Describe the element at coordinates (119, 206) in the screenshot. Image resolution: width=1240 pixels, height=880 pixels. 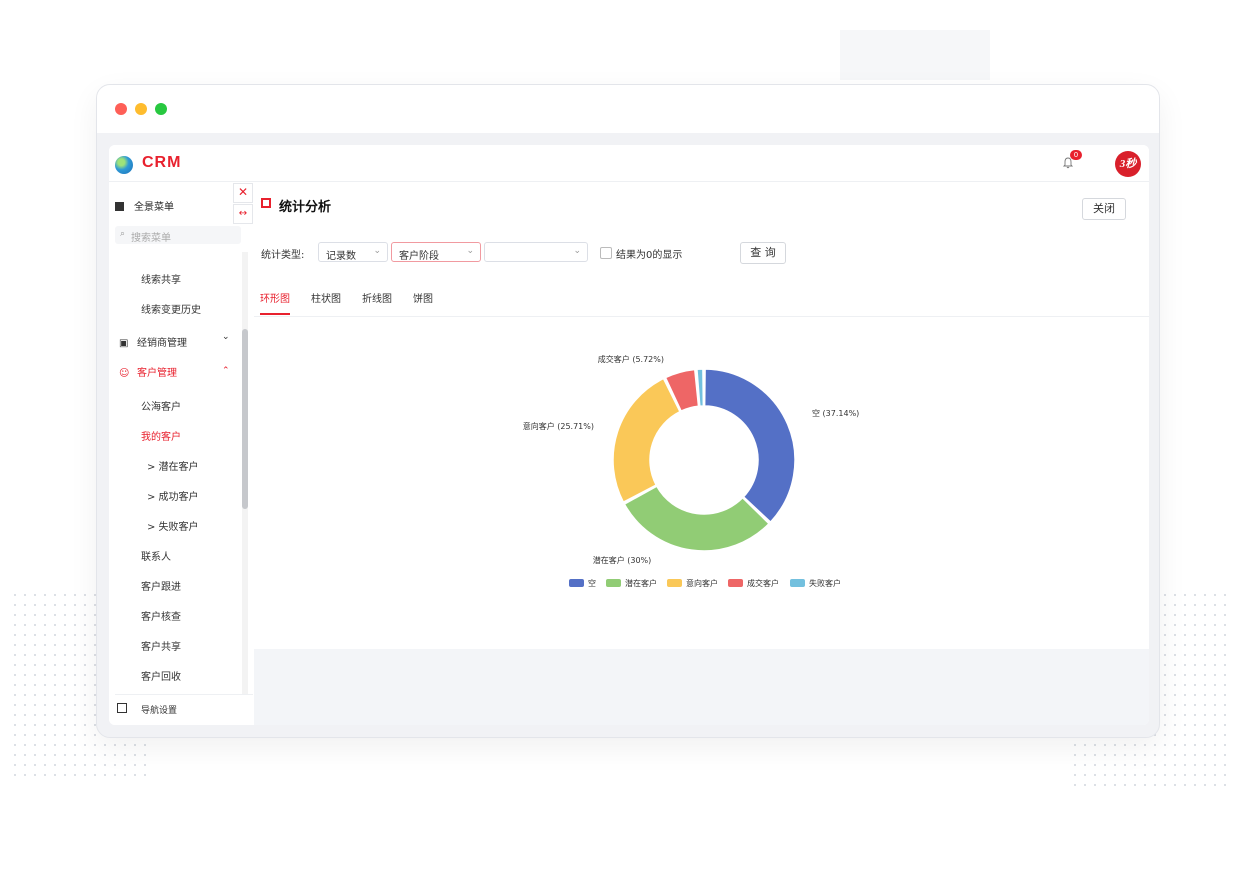
I see `grid-menu-icon` at that location.